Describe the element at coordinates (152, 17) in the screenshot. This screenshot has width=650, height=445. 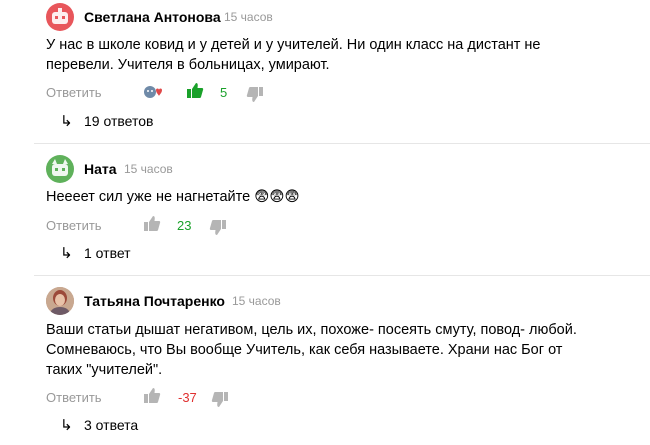
I see `comment-author: Светлана Антонова` at that location.